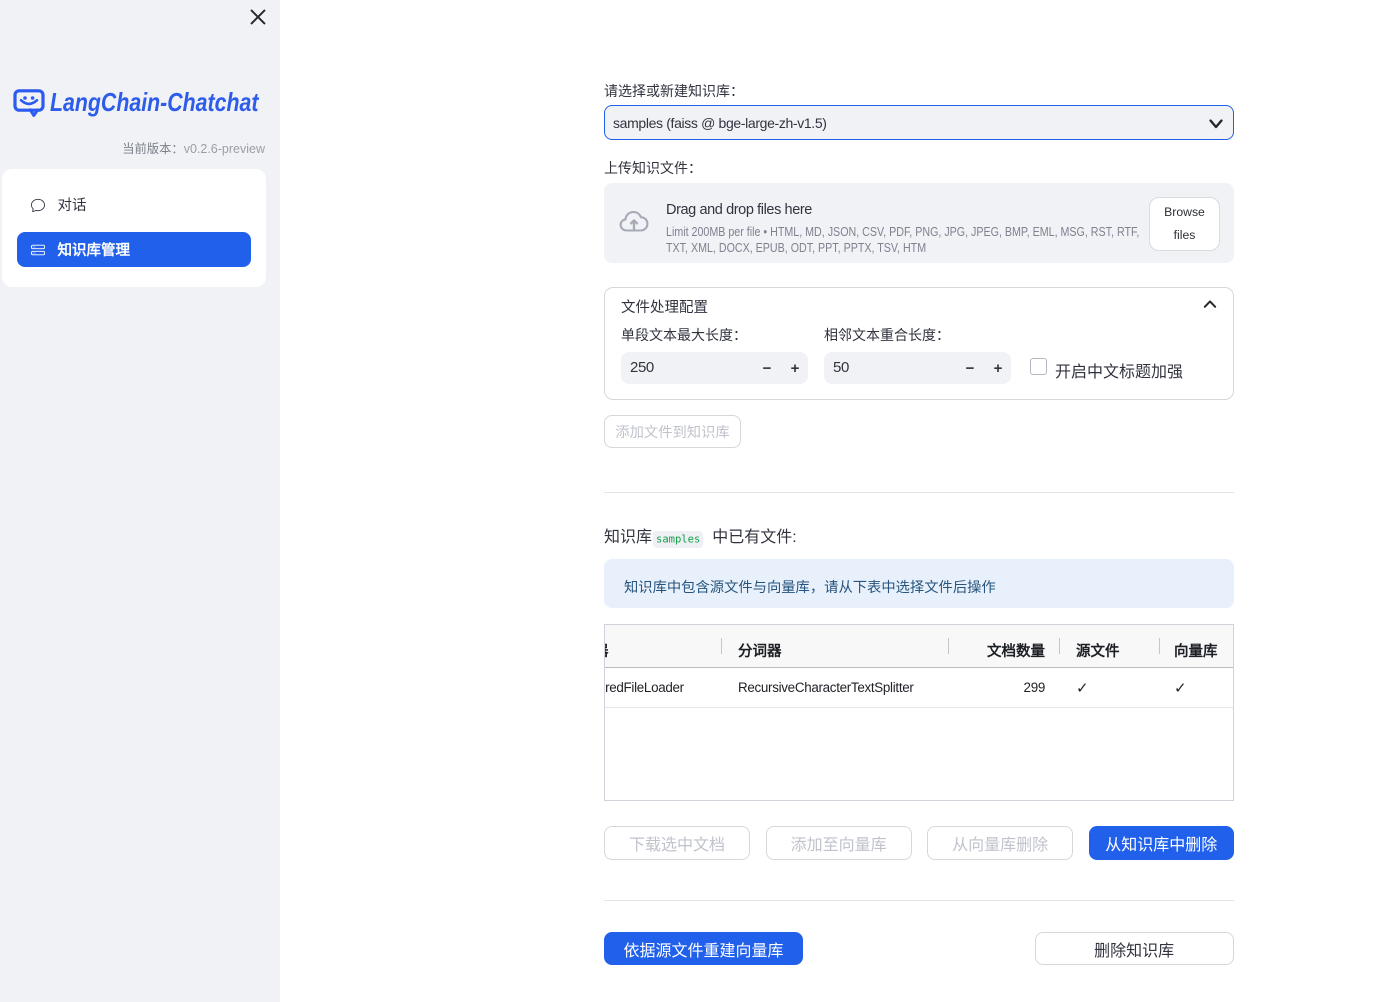 The width and height of the screenshot is (1380, 1002). I want to click on chevron-up-icon, so click(1210, 304).